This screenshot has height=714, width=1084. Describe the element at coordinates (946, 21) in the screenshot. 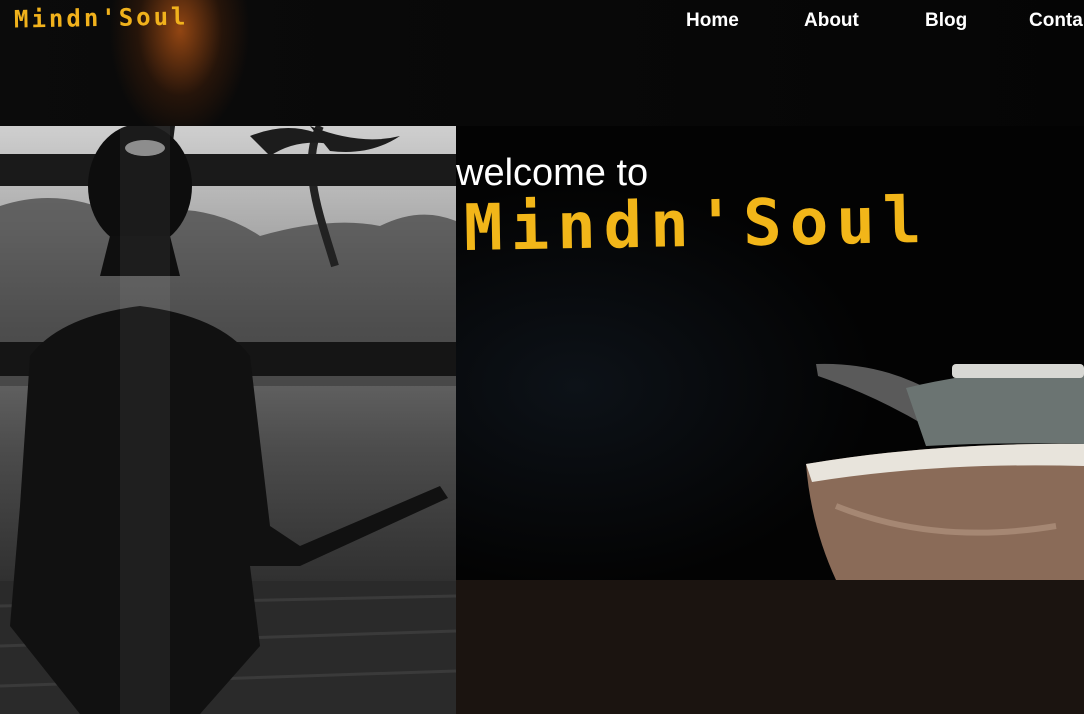

I see `nav-blog-link: Blog` at that location.